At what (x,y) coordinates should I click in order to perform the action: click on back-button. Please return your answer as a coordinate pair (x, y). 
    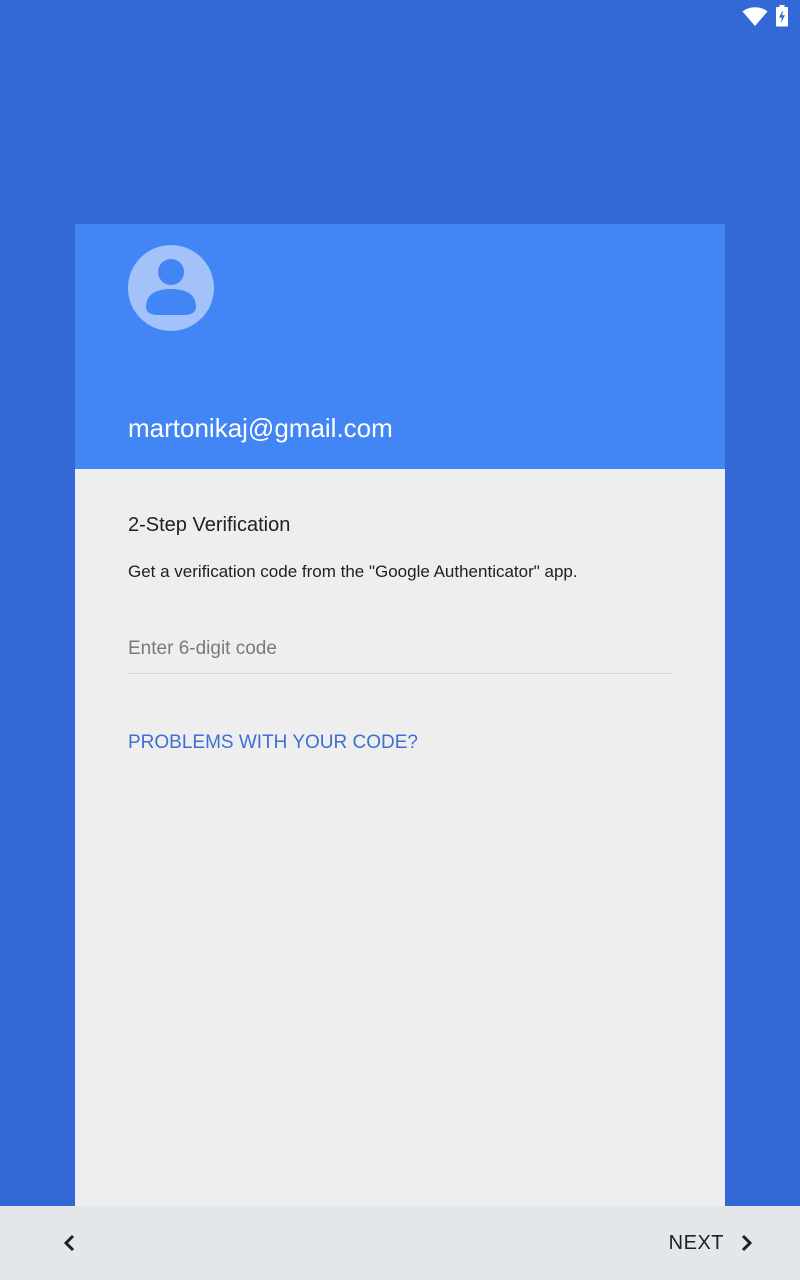
    Looking at the image, I should click on (70, 1243).